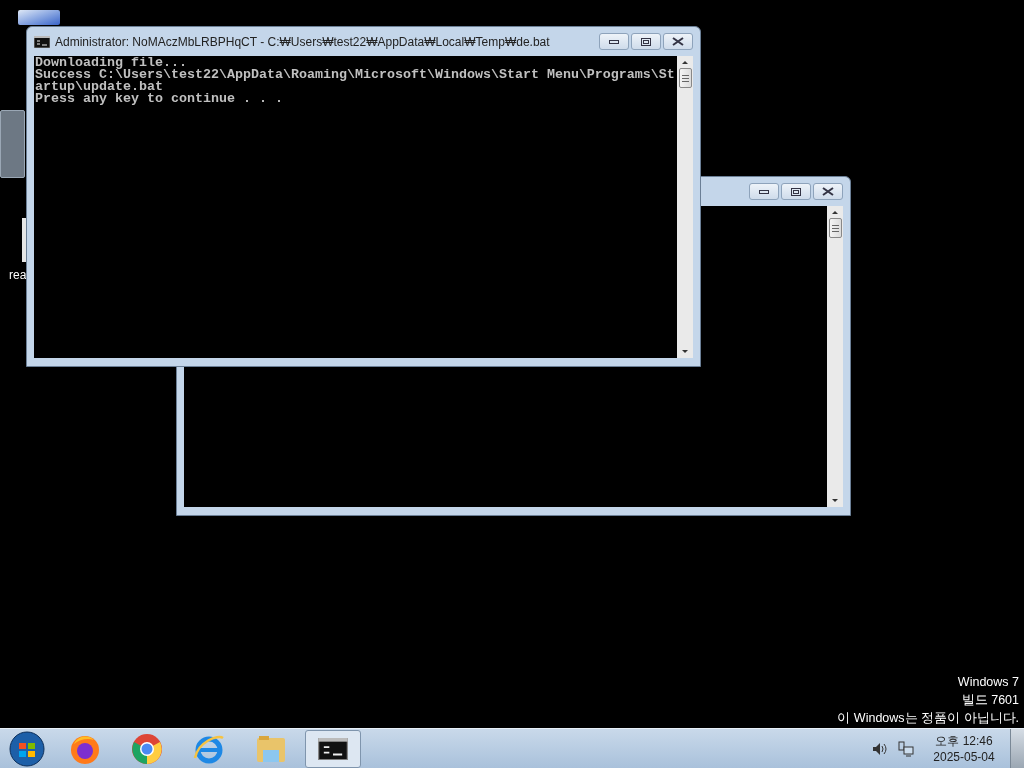  I want to click on activation-notice: 이 Windows는 정품이 아닙니다., so click(928, 718).